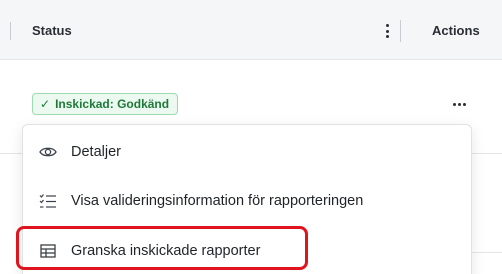 This screenshot has height=274, width=502. What do you see at coordinates (48, 152) in the screenshot?
I see `eye-icon` at bounding box center [48, 152].